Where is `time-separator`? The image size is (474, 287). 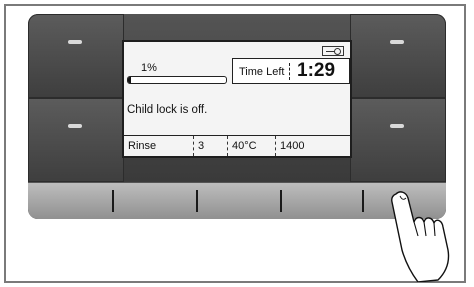
time-separator is located at coordinates (289, 71).